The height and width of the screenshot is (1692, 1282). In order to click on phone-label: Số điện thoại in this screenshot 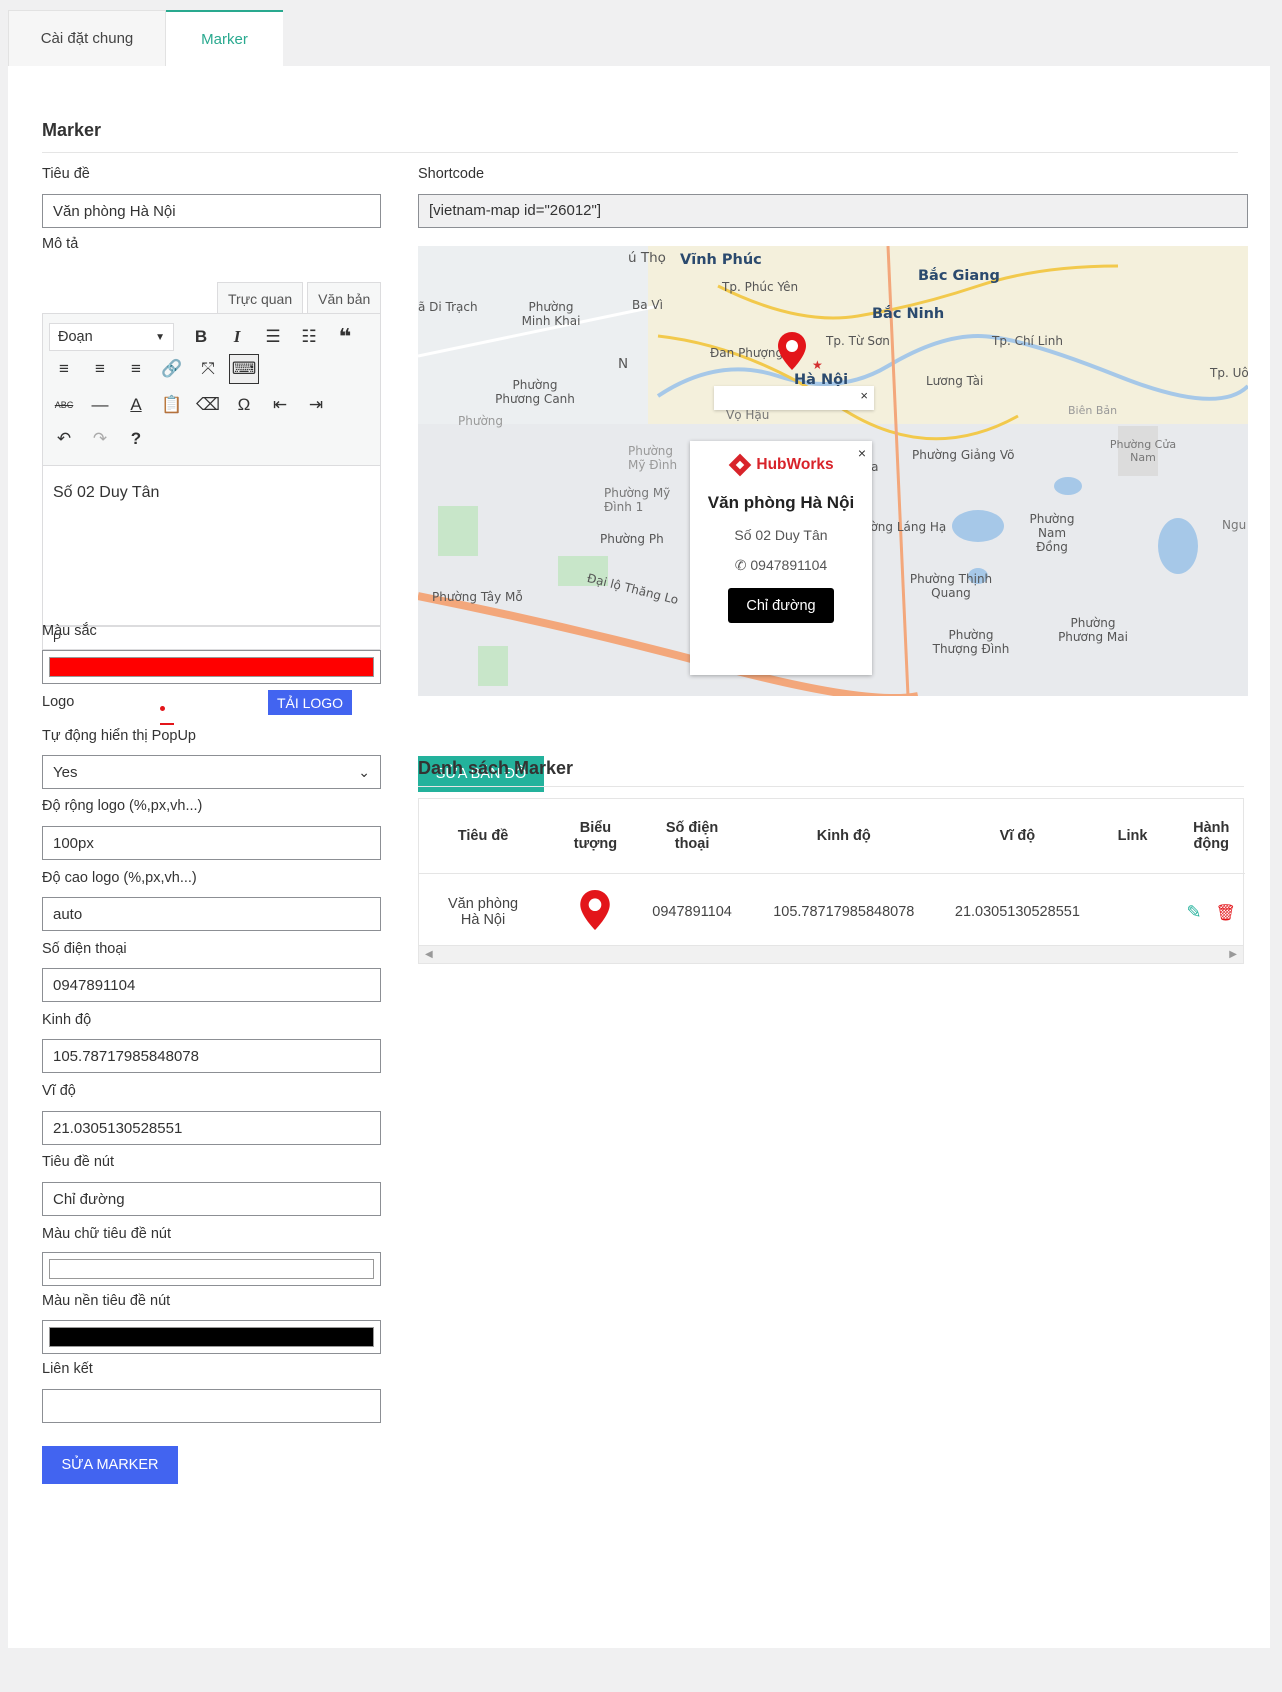, I will do `click(84, 949)`.